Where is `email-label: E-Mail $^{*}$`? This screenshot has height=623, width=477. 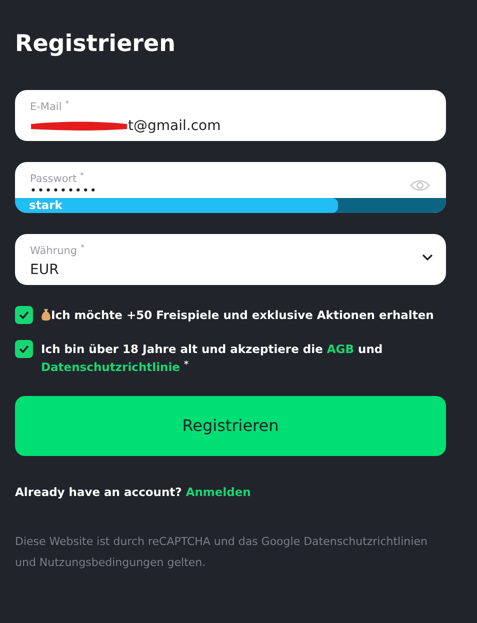 email-label: E-Mail $^{*}$ is located at coordinates (50, 107).